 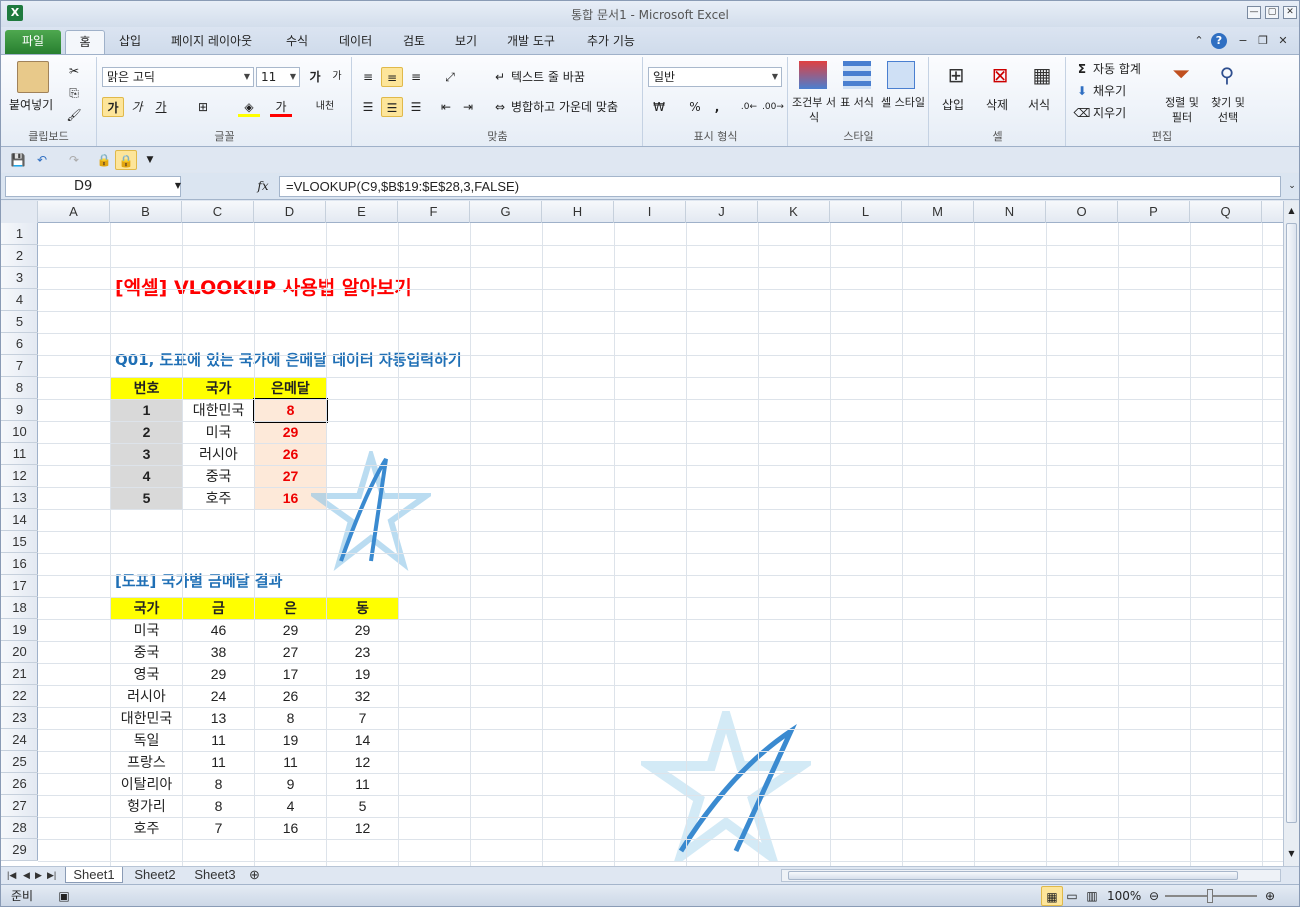 What do you see at coordinates (290, 410) in the screenshot?
I see `silver-medal-cell: 8` at bounding box center [290, 410].